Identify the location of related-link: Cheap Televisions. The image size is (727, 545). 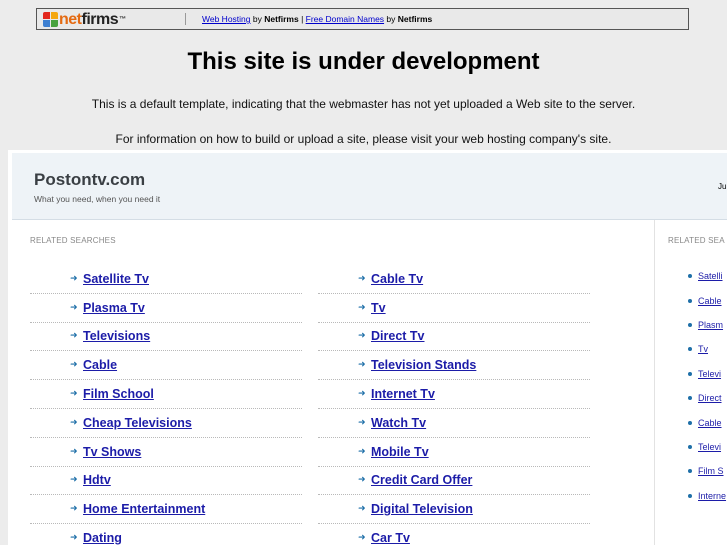
(137, 423).